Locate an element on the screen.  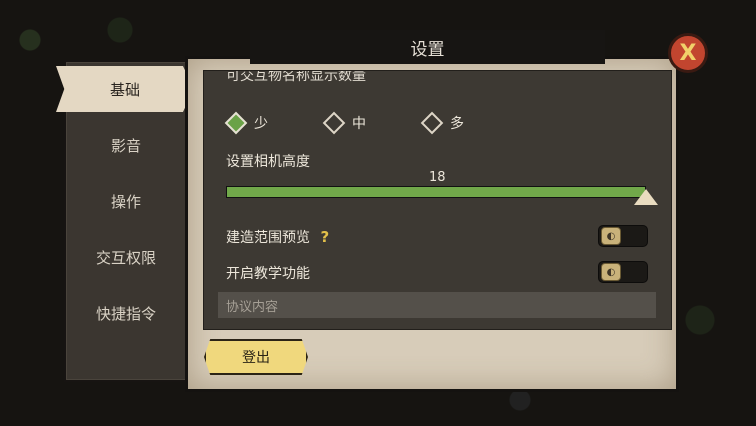
logout-button: 登出 is located at coordinates (256, 357).